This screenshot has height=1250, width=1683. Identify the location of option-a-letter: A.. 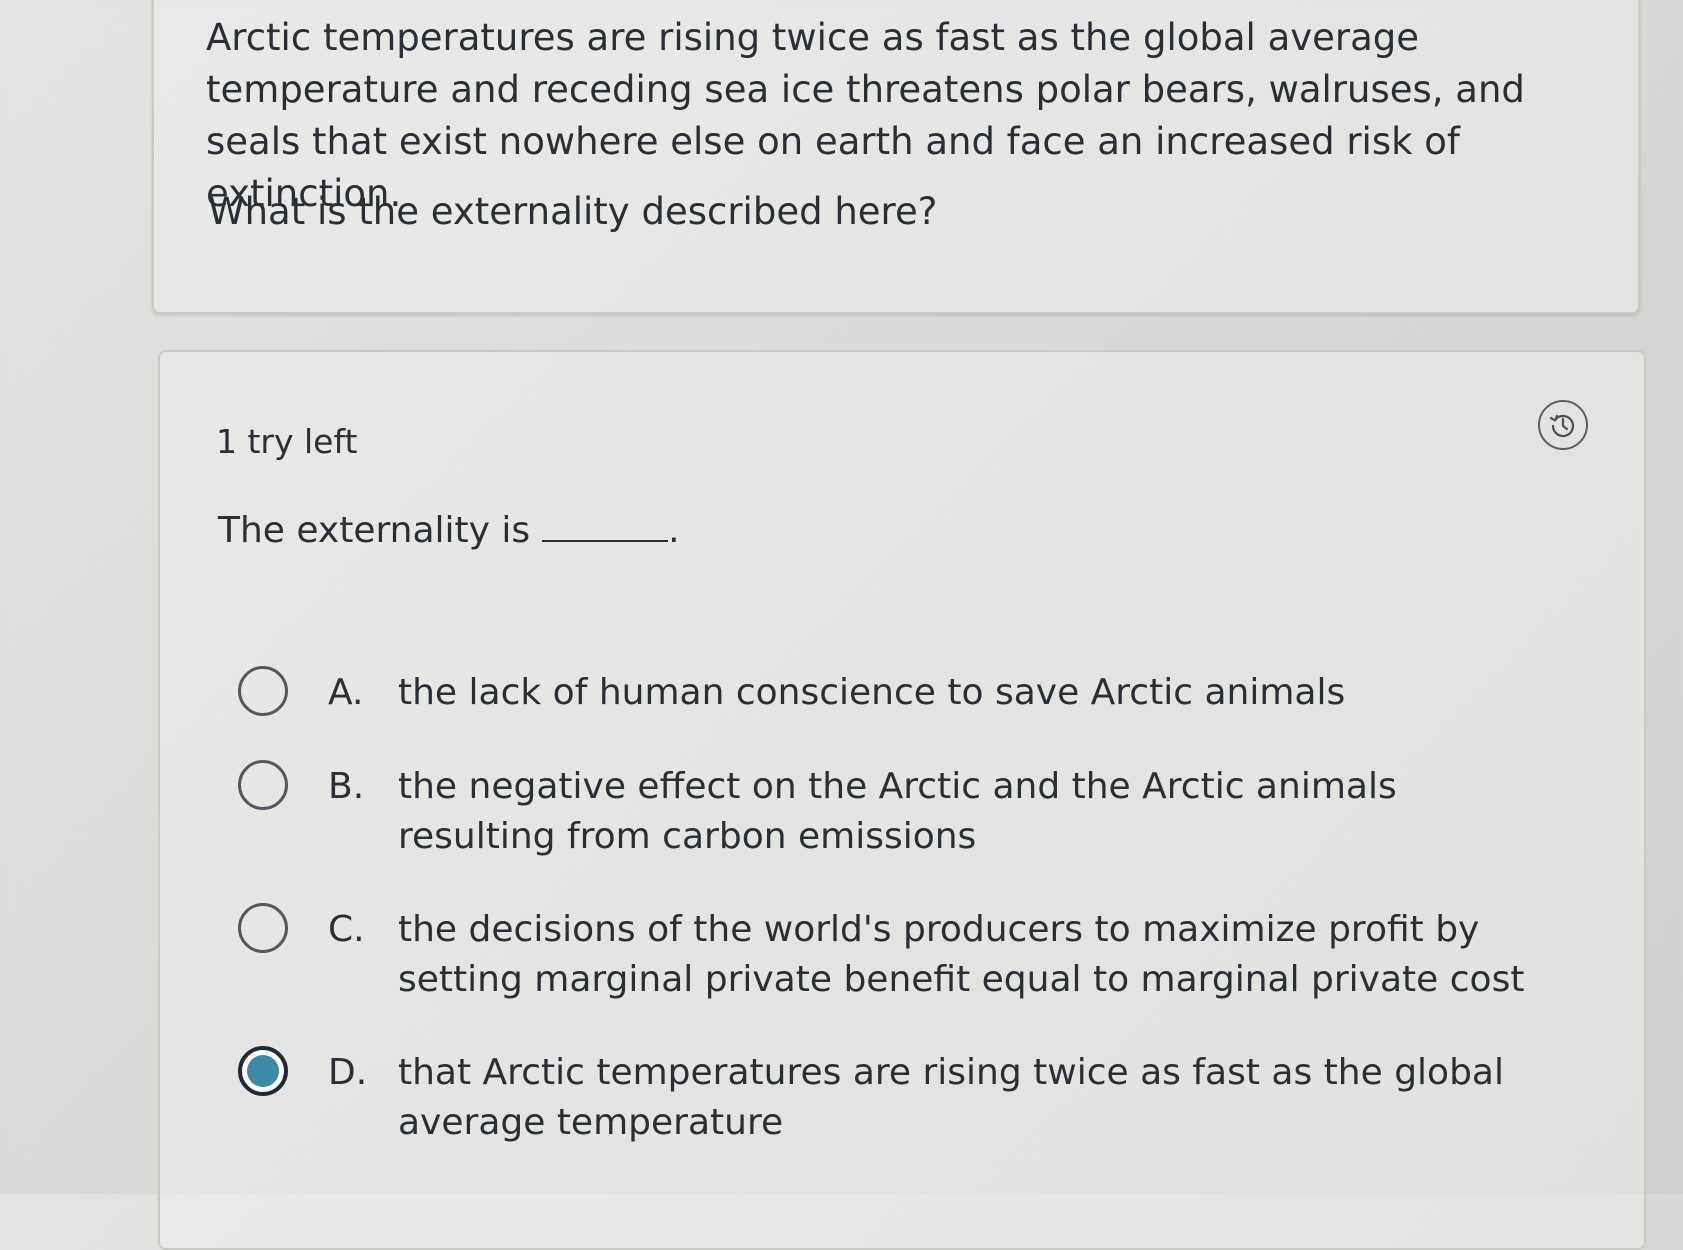
(346, 692).